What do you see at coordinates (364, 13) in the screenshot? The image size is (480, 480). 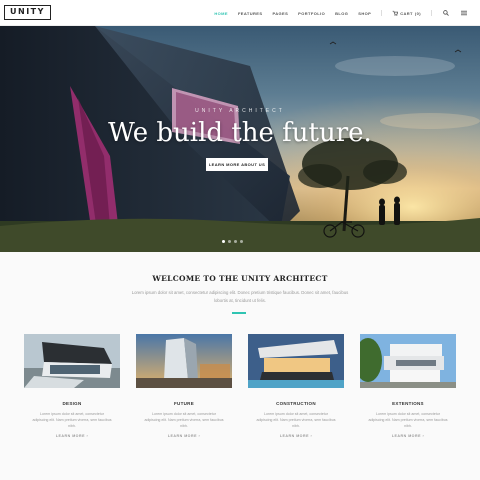 I see `menu-item-shop: SHOP` at bounding box center [364, 13].